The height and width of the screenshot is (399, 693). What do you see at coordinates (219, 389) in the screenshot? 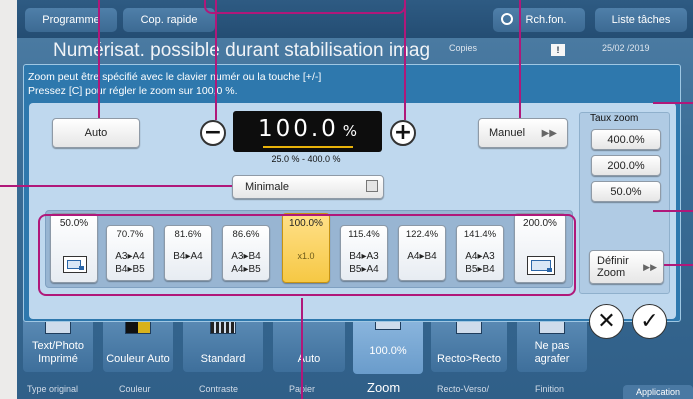
I see `category-contraste: Contraste` at bounding box center [219, 389].